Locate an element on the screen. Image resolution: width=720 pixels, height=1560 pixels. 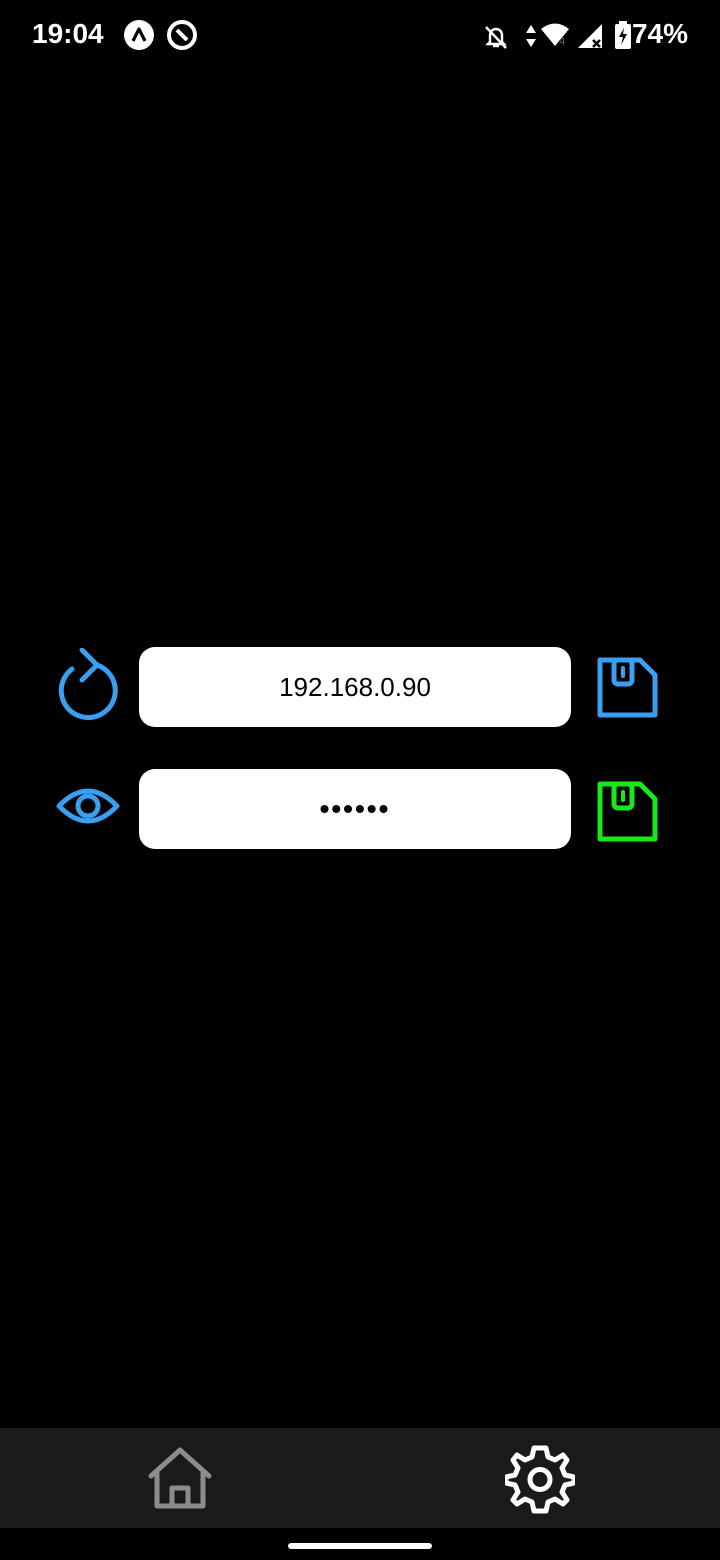
app-circle-icon is located at coordinates (182, 35).